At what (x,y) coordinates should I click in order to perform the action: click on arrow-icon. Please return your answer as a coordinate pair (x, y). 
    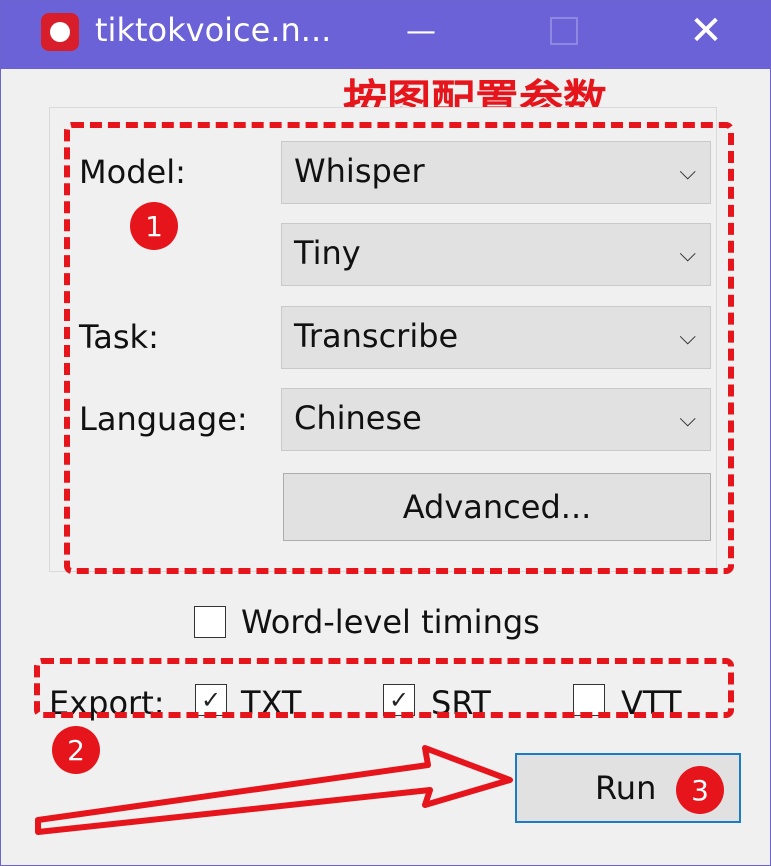
    Looking at the image, I should click on (274, 790).